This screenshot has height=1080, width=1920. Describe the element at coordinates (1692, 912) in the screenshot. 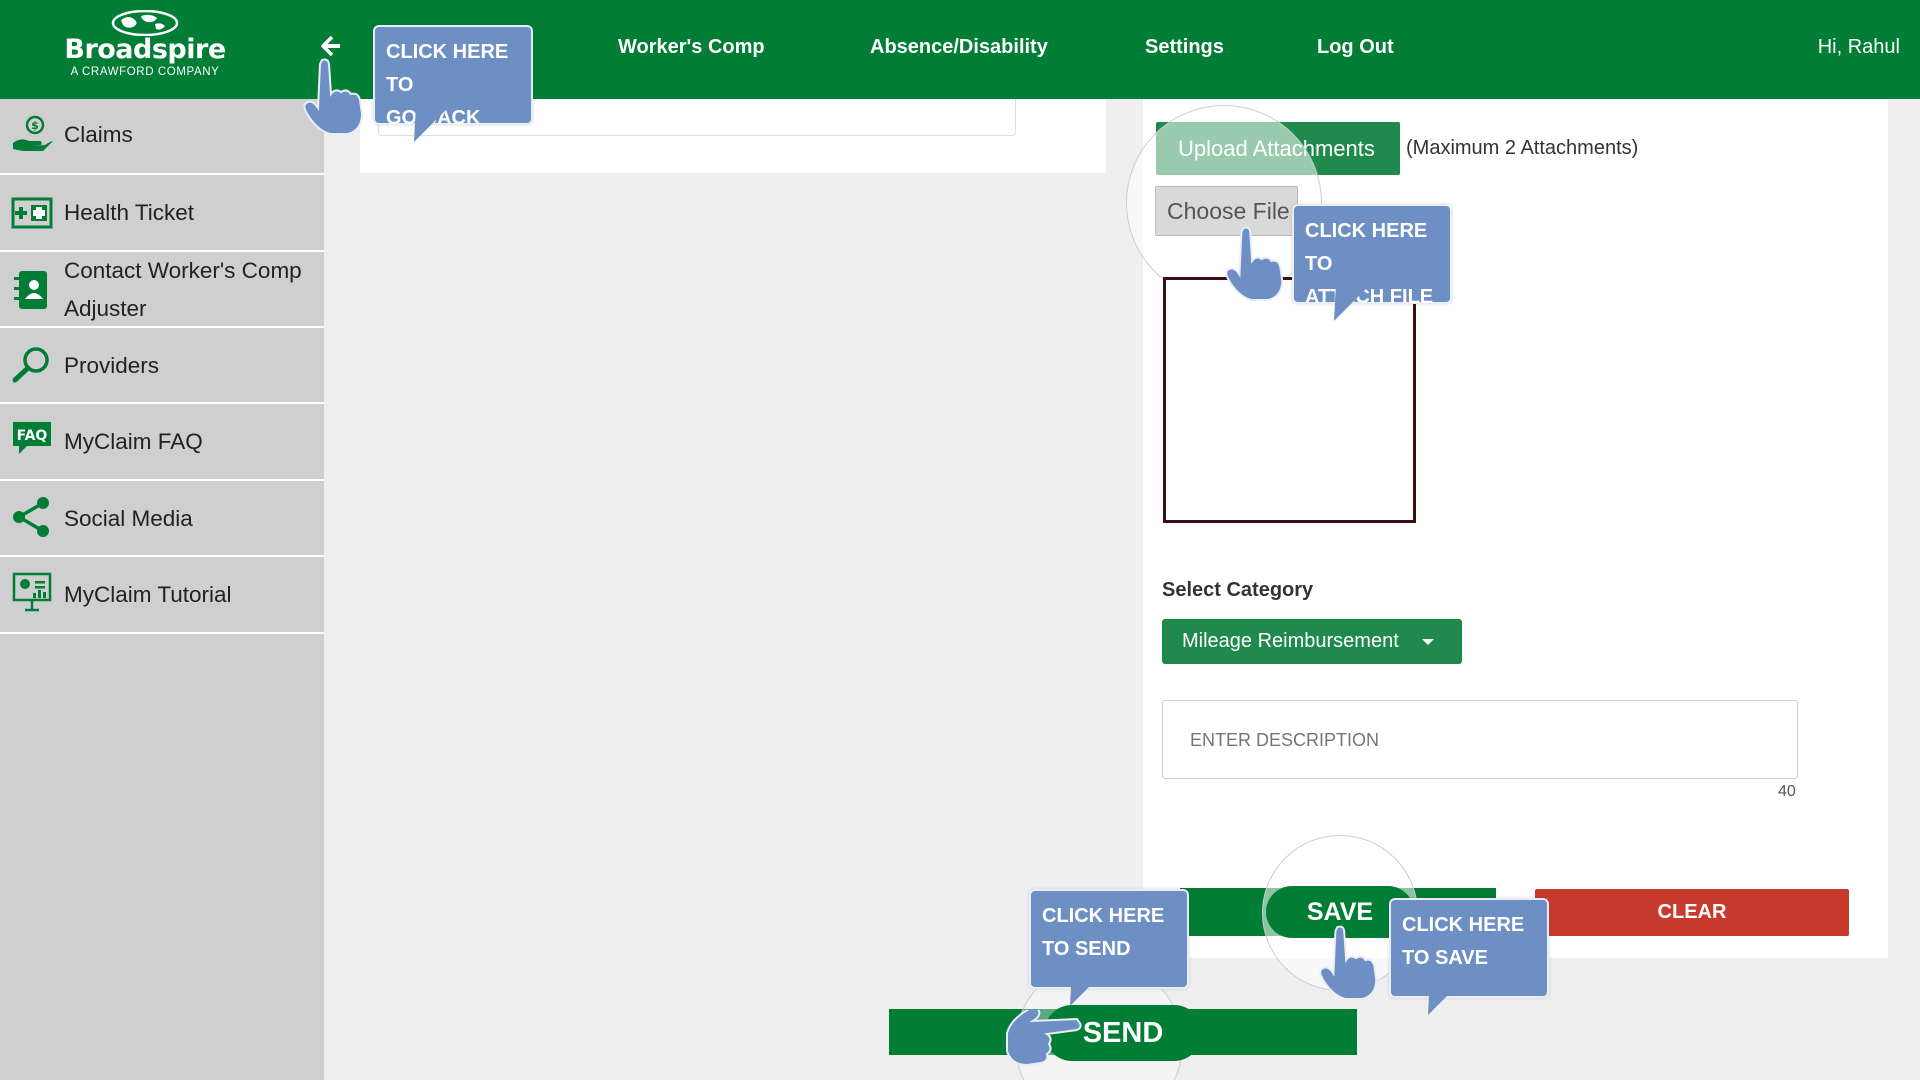

I see `clear-button: CLEAR` at that location.